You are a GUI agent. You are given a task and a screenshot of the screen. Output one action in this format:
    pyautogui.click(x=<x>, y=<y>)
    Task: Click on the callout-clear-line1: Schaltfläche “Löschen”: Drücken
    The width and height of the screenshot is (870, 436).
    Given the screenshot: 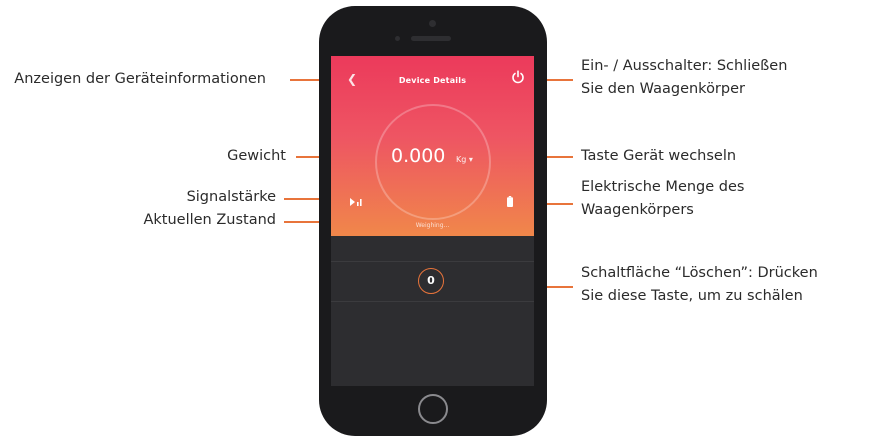 What is the action you would take?
    pyautogui.click(x=699, y=273)
    